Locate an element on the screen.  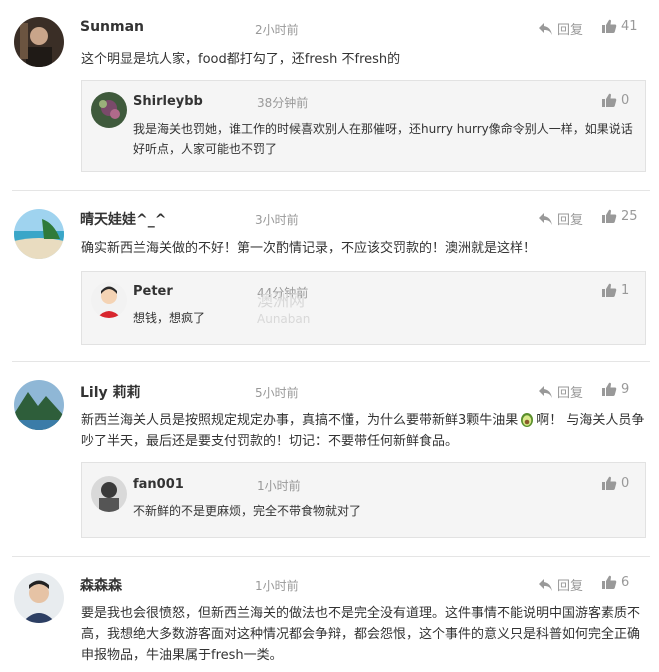
like-button: 9 is located at coordinates (615, 389).